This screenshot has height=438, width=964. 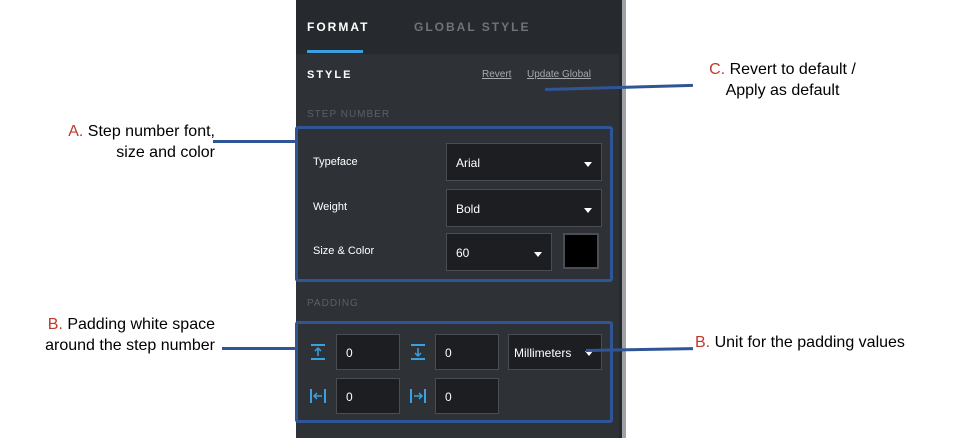 What do you see at coordinates (130, 345) in the screenshot?
I see `callout-b-left-line2: around the step number` at bounding box center [130, 345].